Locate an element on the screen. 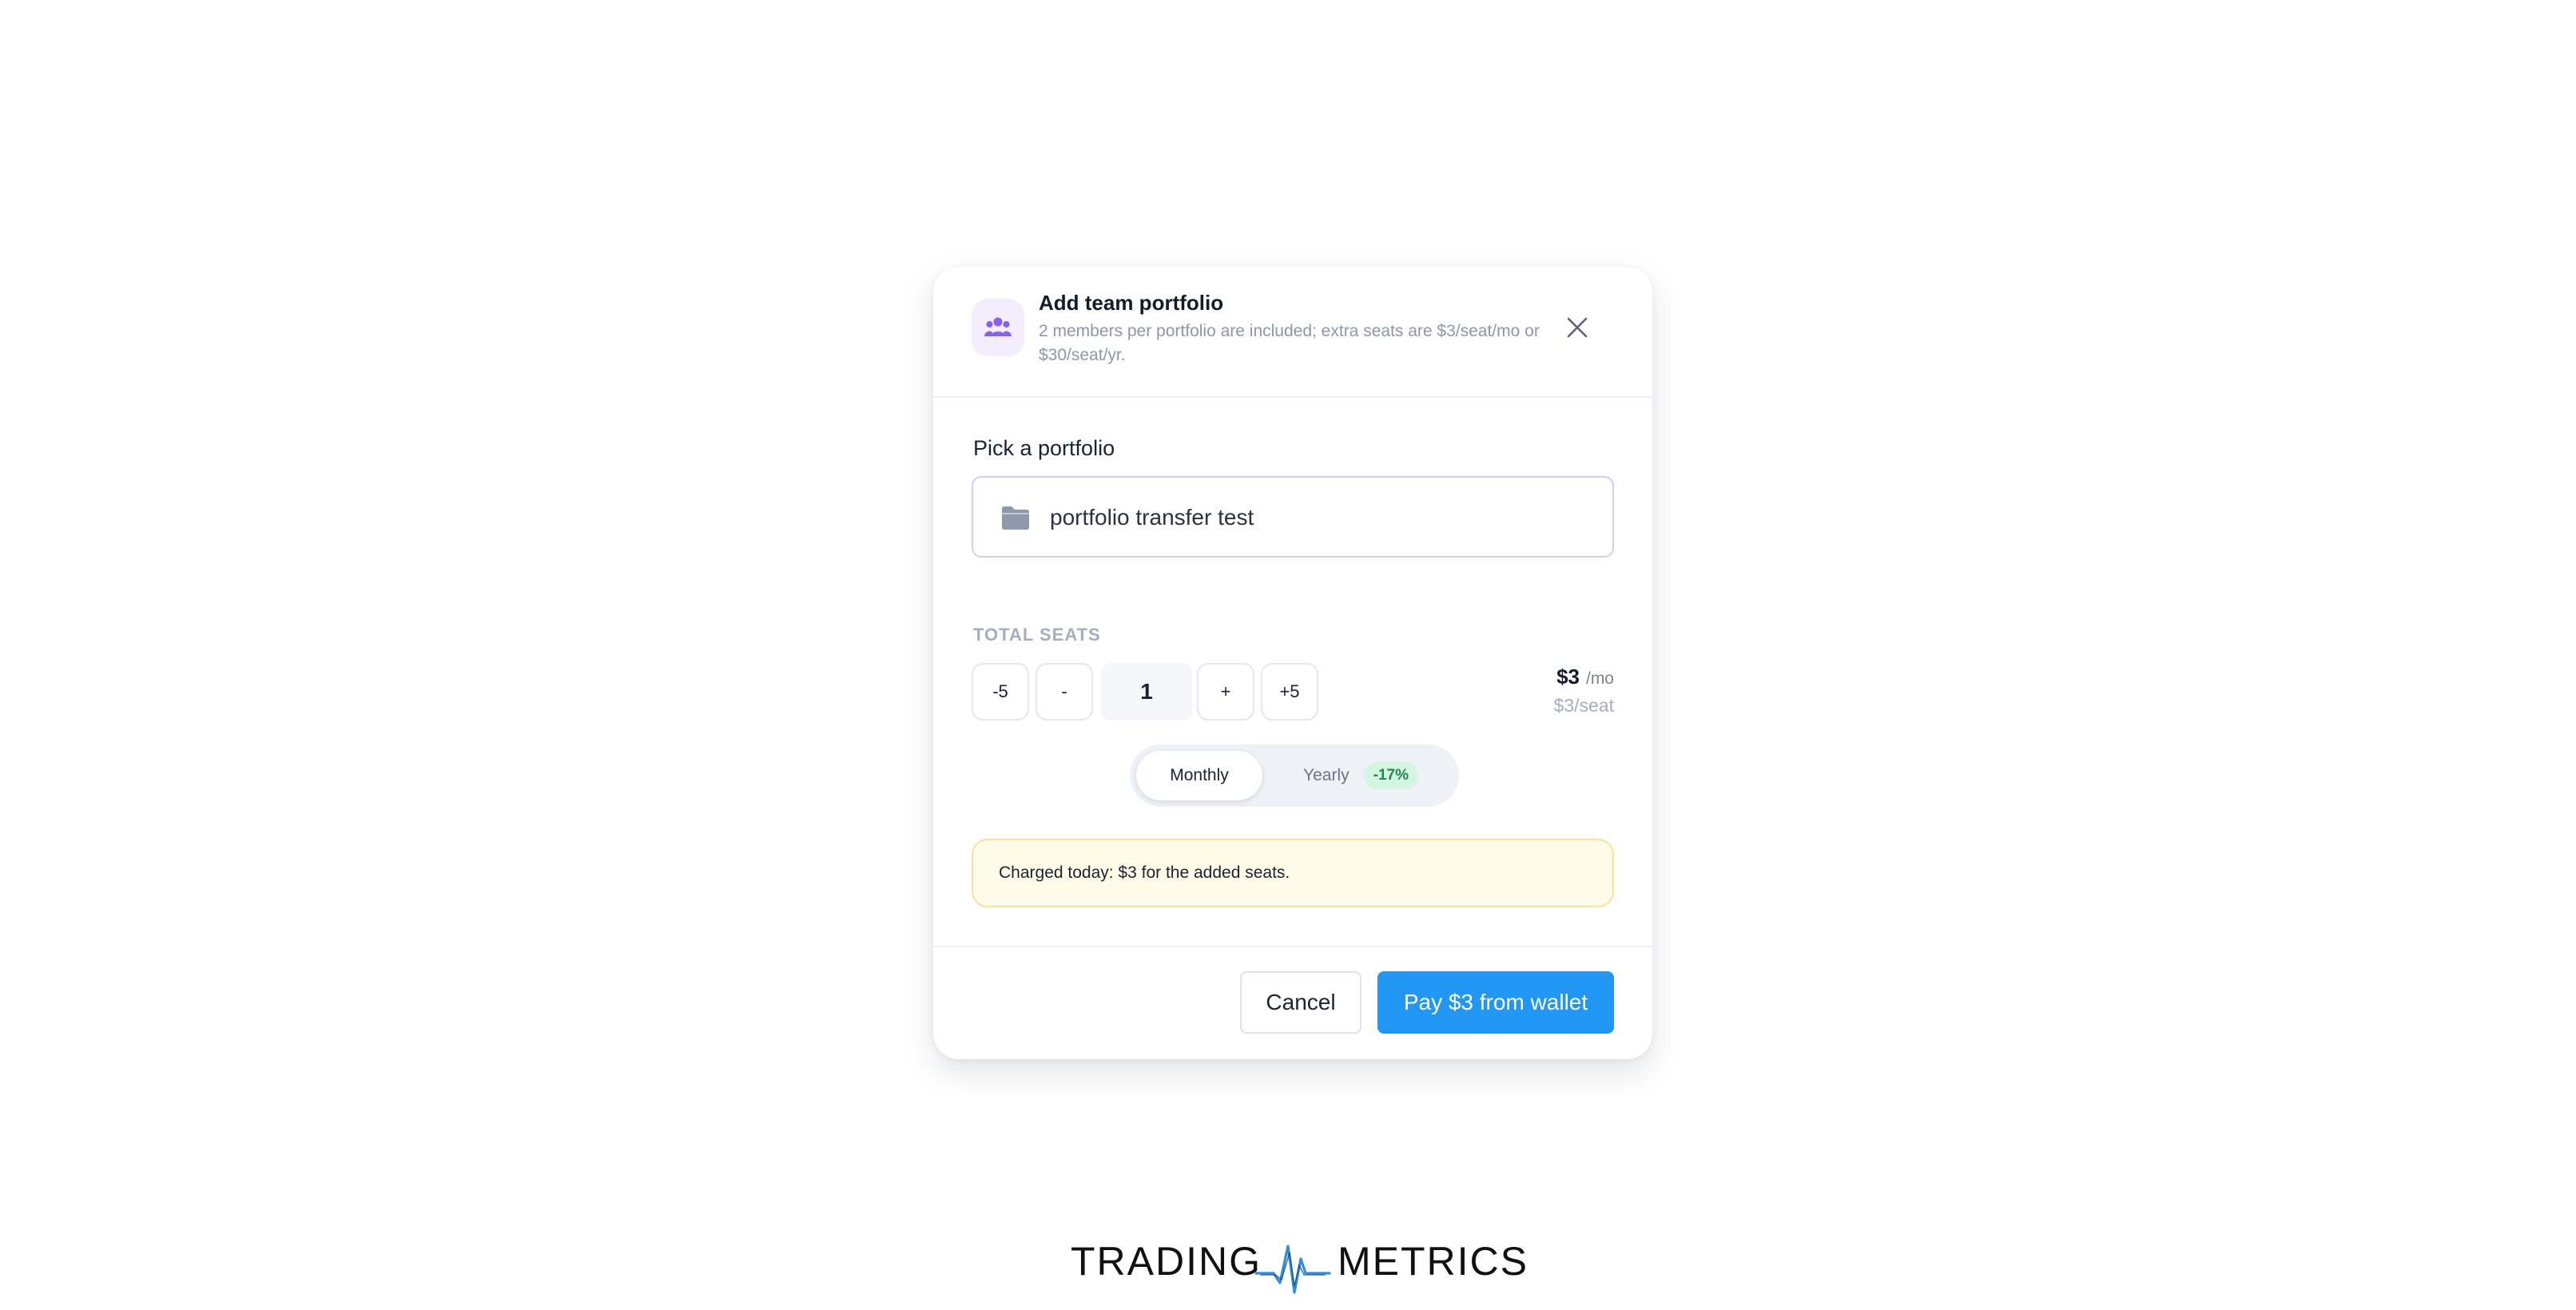  portfolio-select: portfolio transfer test is located at coordinates (1293, 517).